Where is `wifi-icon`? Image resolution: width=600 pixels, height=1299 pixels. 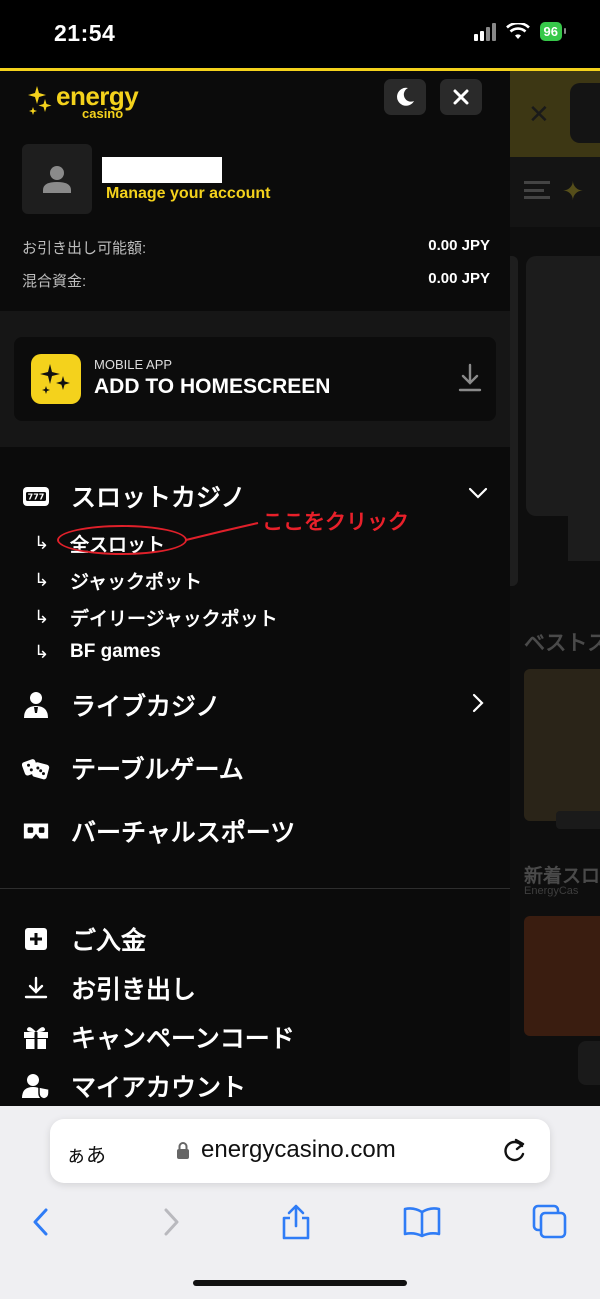
wifi-icon is located at coordinates (517, 30).